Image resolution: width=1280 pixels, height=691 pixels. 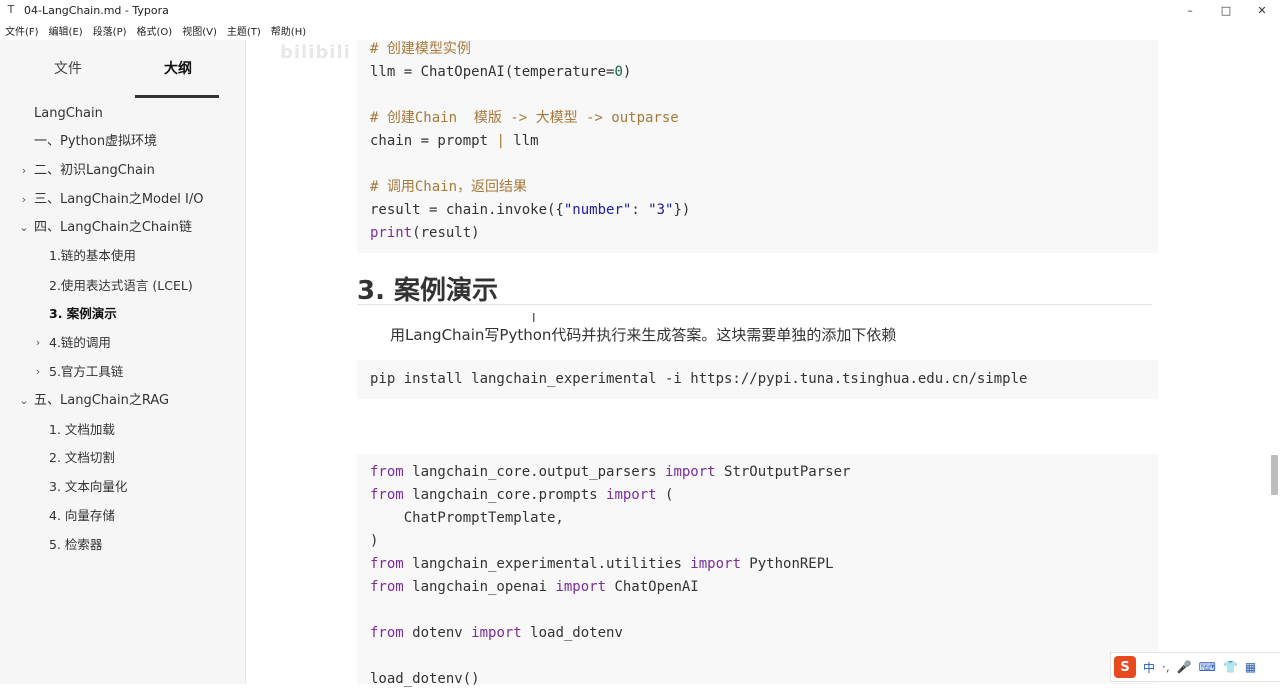 I want to click on text-cursor-icon: I, so click(x=534, y=318).